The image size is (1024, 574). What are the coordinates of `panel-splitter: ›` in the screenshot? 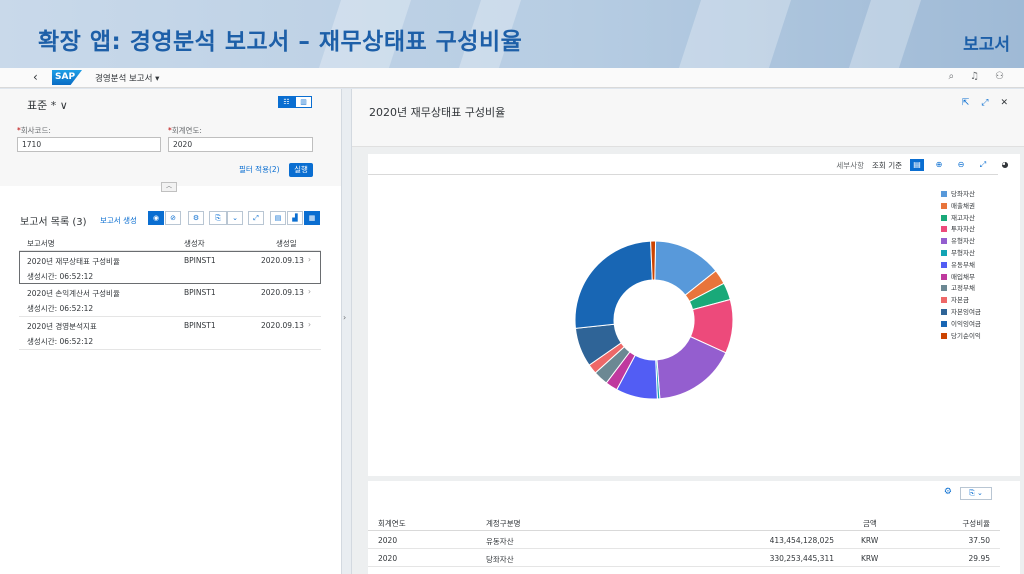 It's located at (346, 331).